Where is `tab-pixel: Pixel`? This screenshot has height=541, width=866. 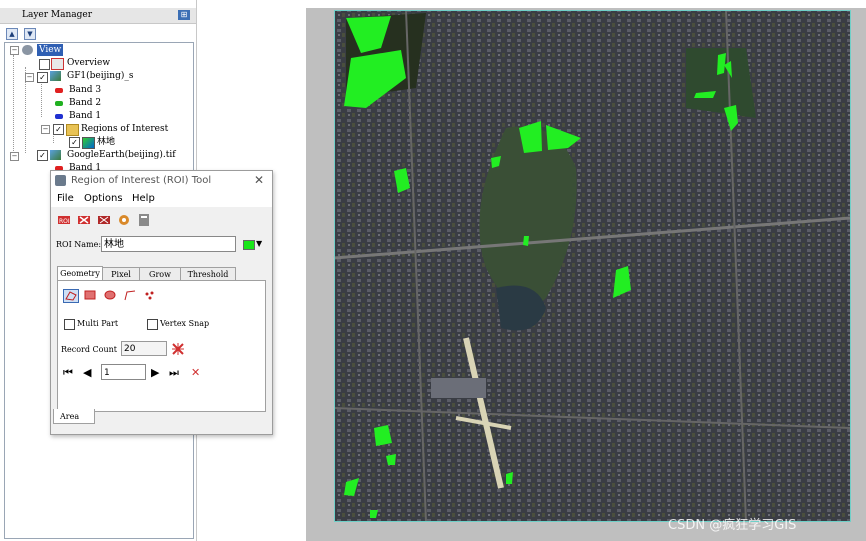
tab-pixel: Pixel is located at coordinates (121, 274).